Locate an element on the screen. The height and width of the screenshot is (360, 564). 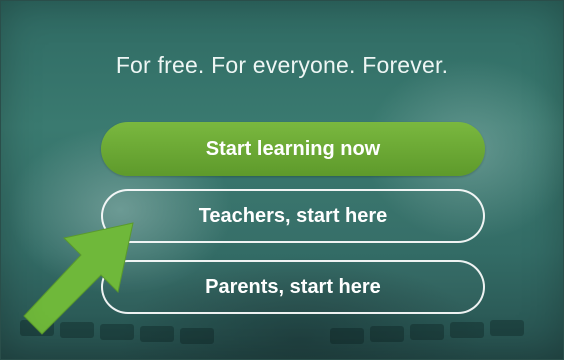
tagline: For free. For everyone. Forever. is located at coordinates (282, 65).